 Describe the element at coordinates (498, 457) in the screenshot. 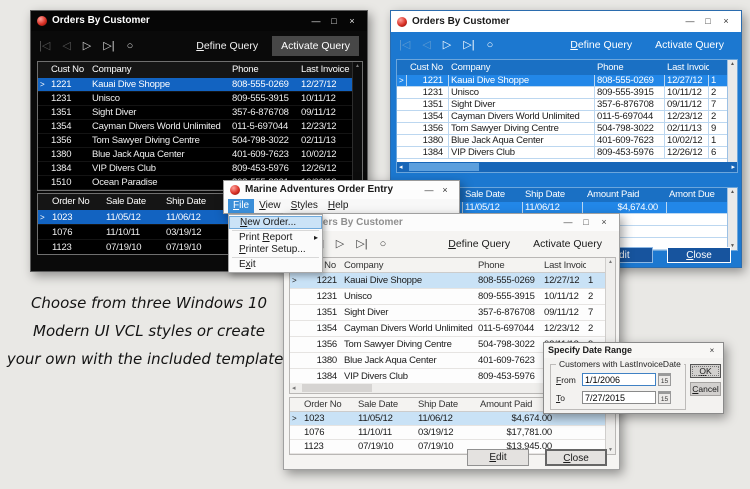

I see `edit-button: Edit` at that location.